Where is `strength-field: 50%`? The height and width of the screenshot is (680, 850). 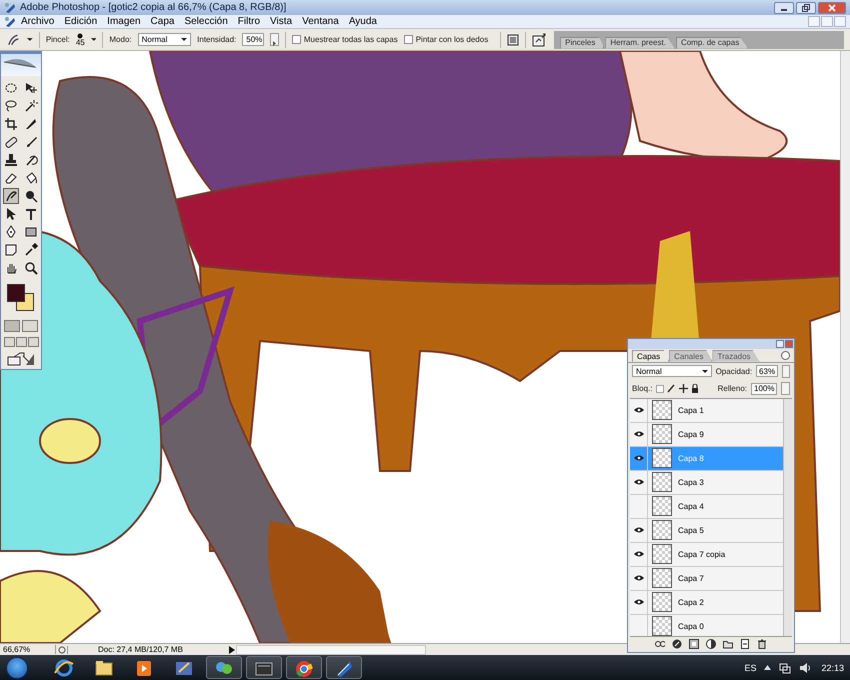 strength-field: 50% is located at coordinates (253, 39).